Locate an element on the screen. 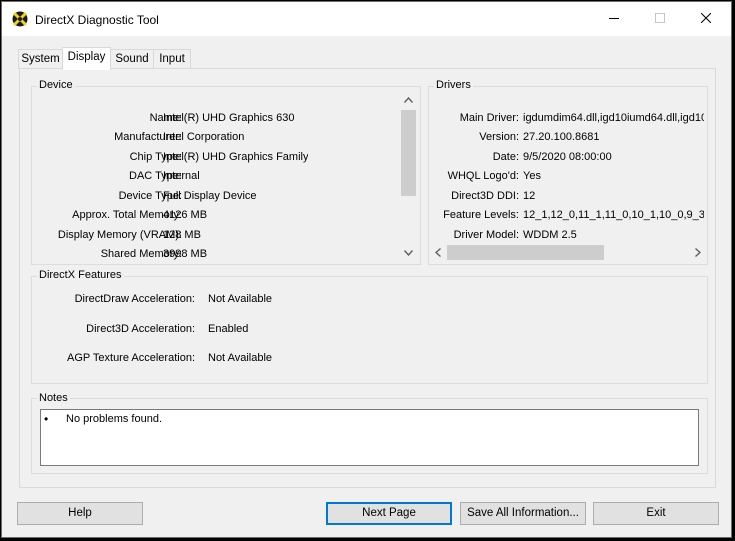 This screenshot has width=735, height=541. drivers-group-title: Drivers is located at coordinates (453, 85).